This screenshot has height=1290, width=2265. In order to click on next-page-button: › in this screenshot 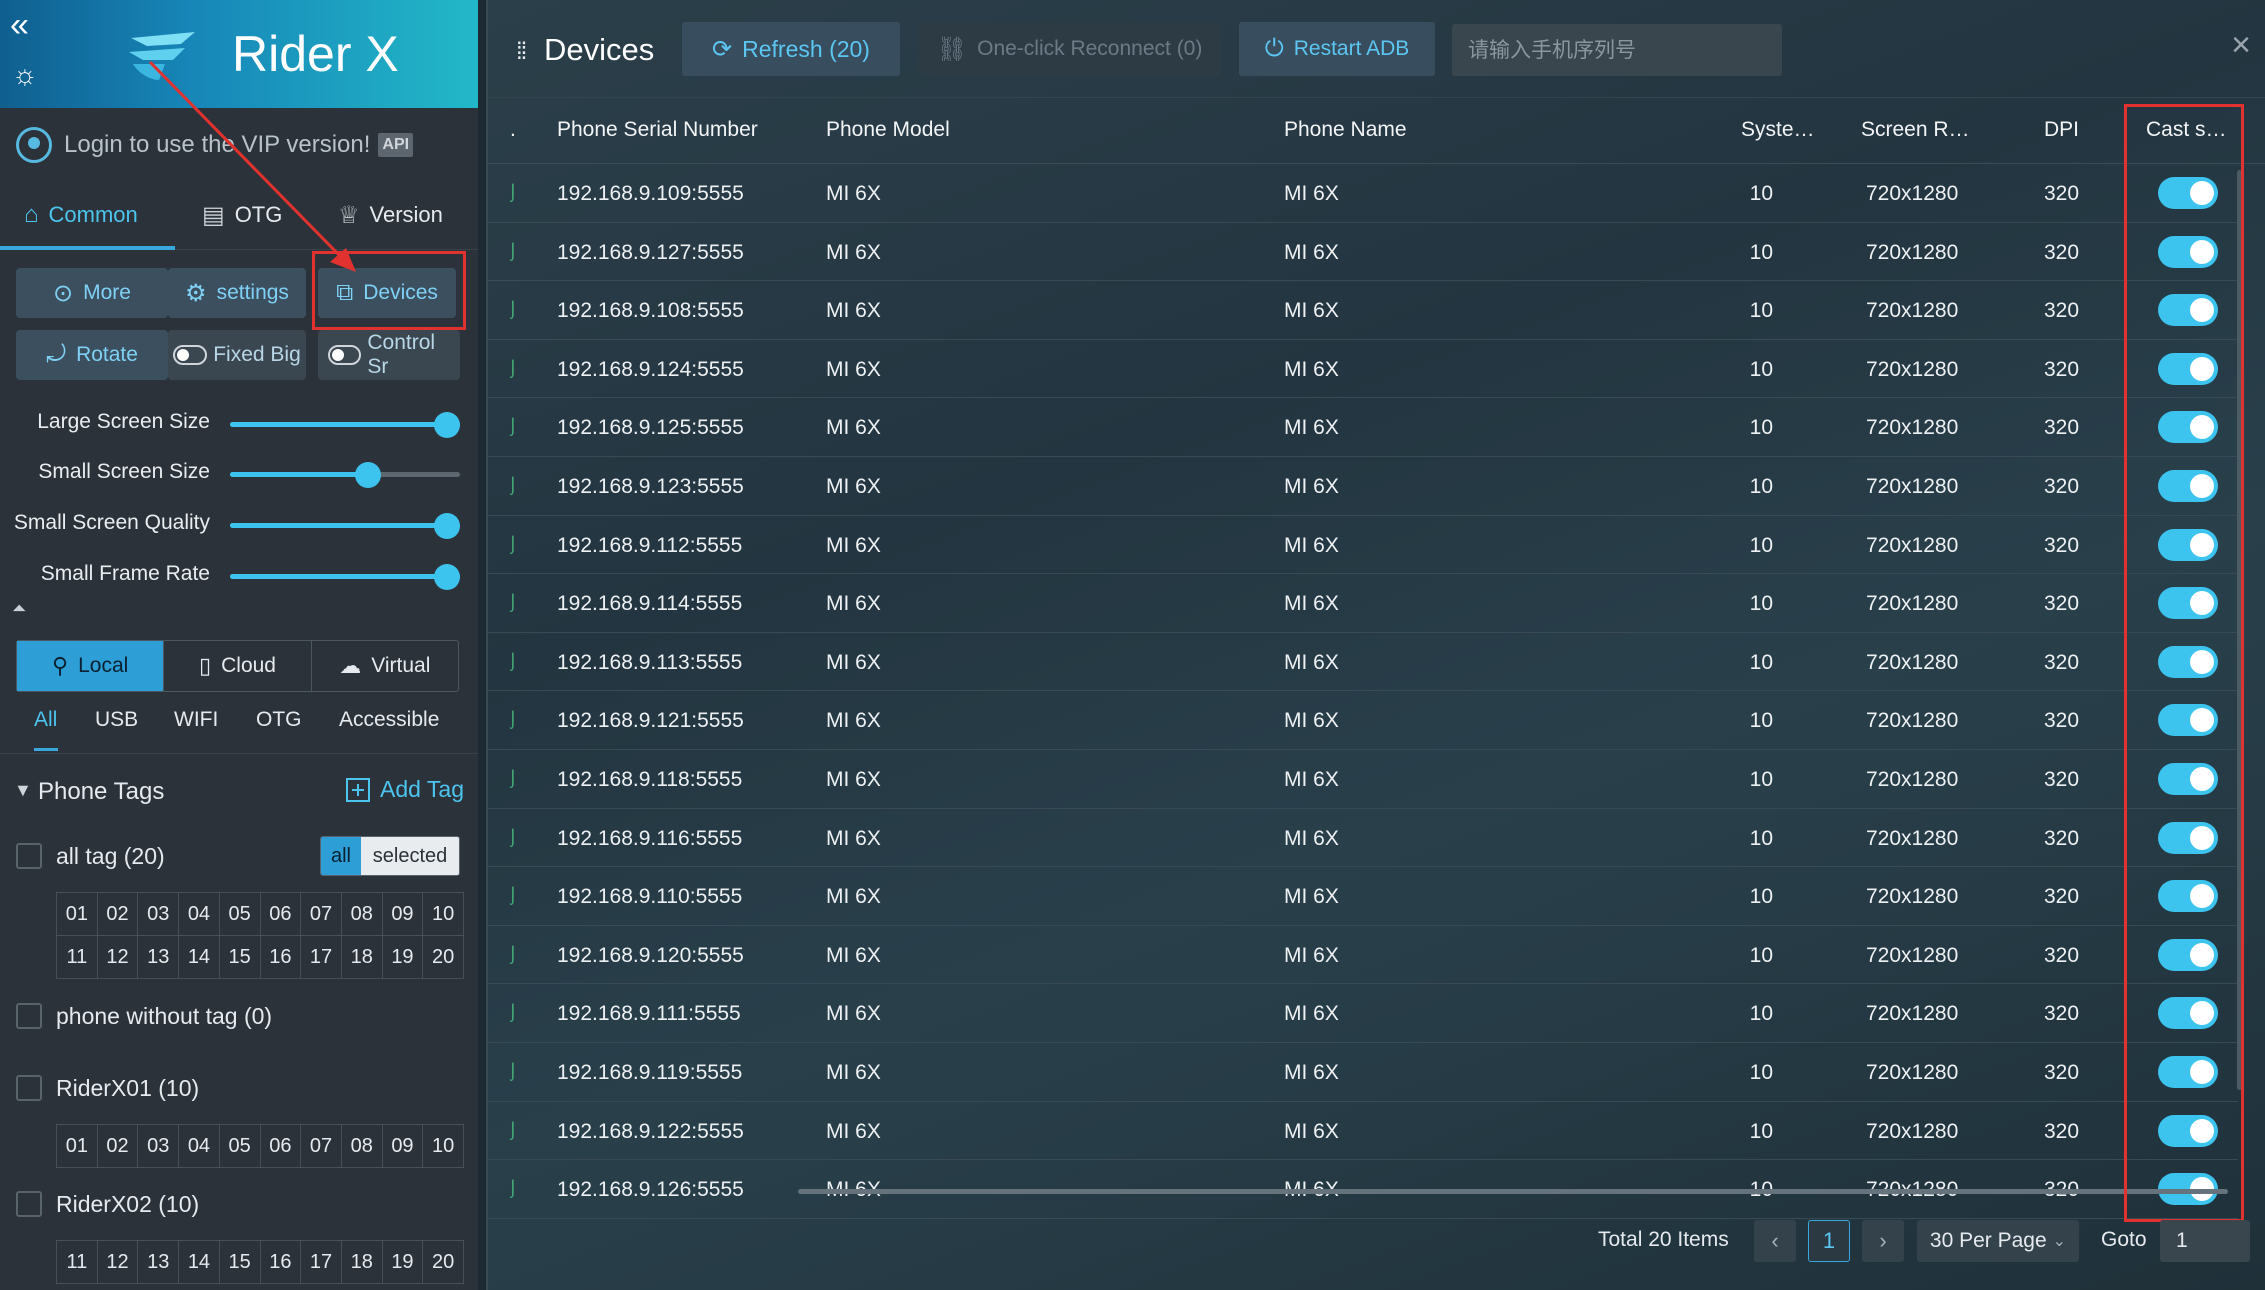, I will do `click(1883, 1241)`.